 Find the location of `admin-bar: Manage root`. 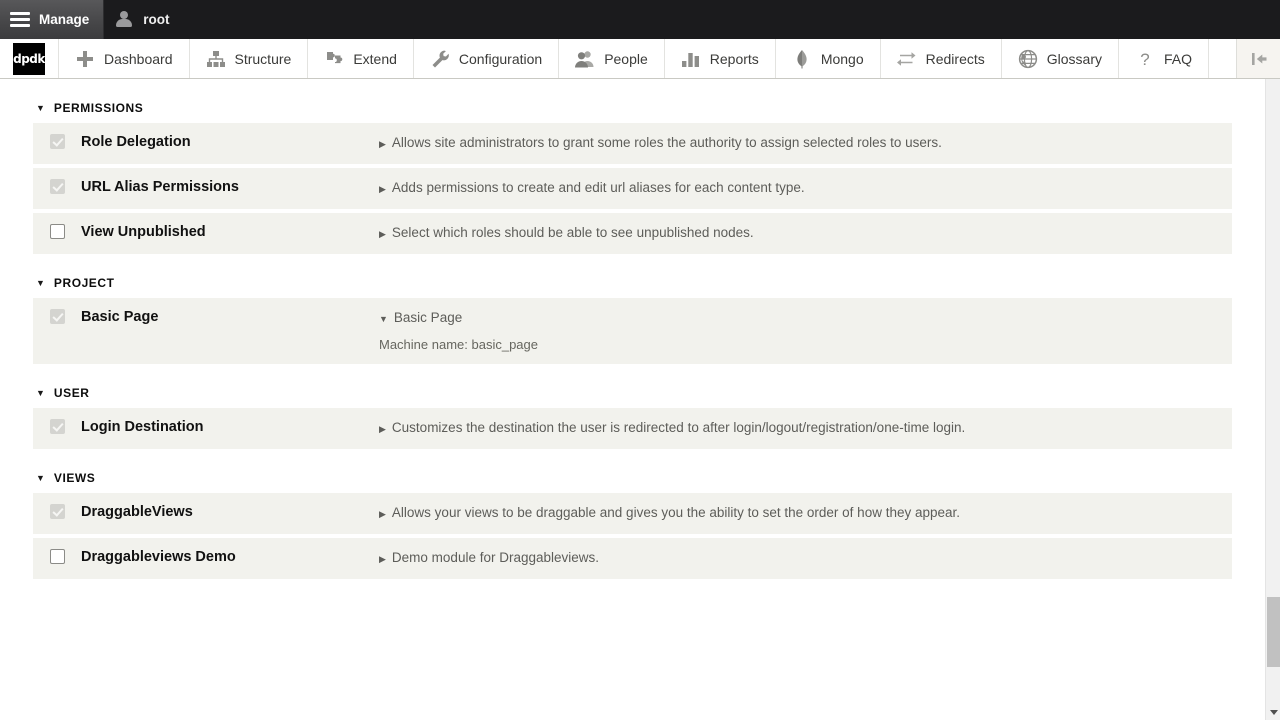

admin-bar: Manage root is located at coordinates (640, 19).